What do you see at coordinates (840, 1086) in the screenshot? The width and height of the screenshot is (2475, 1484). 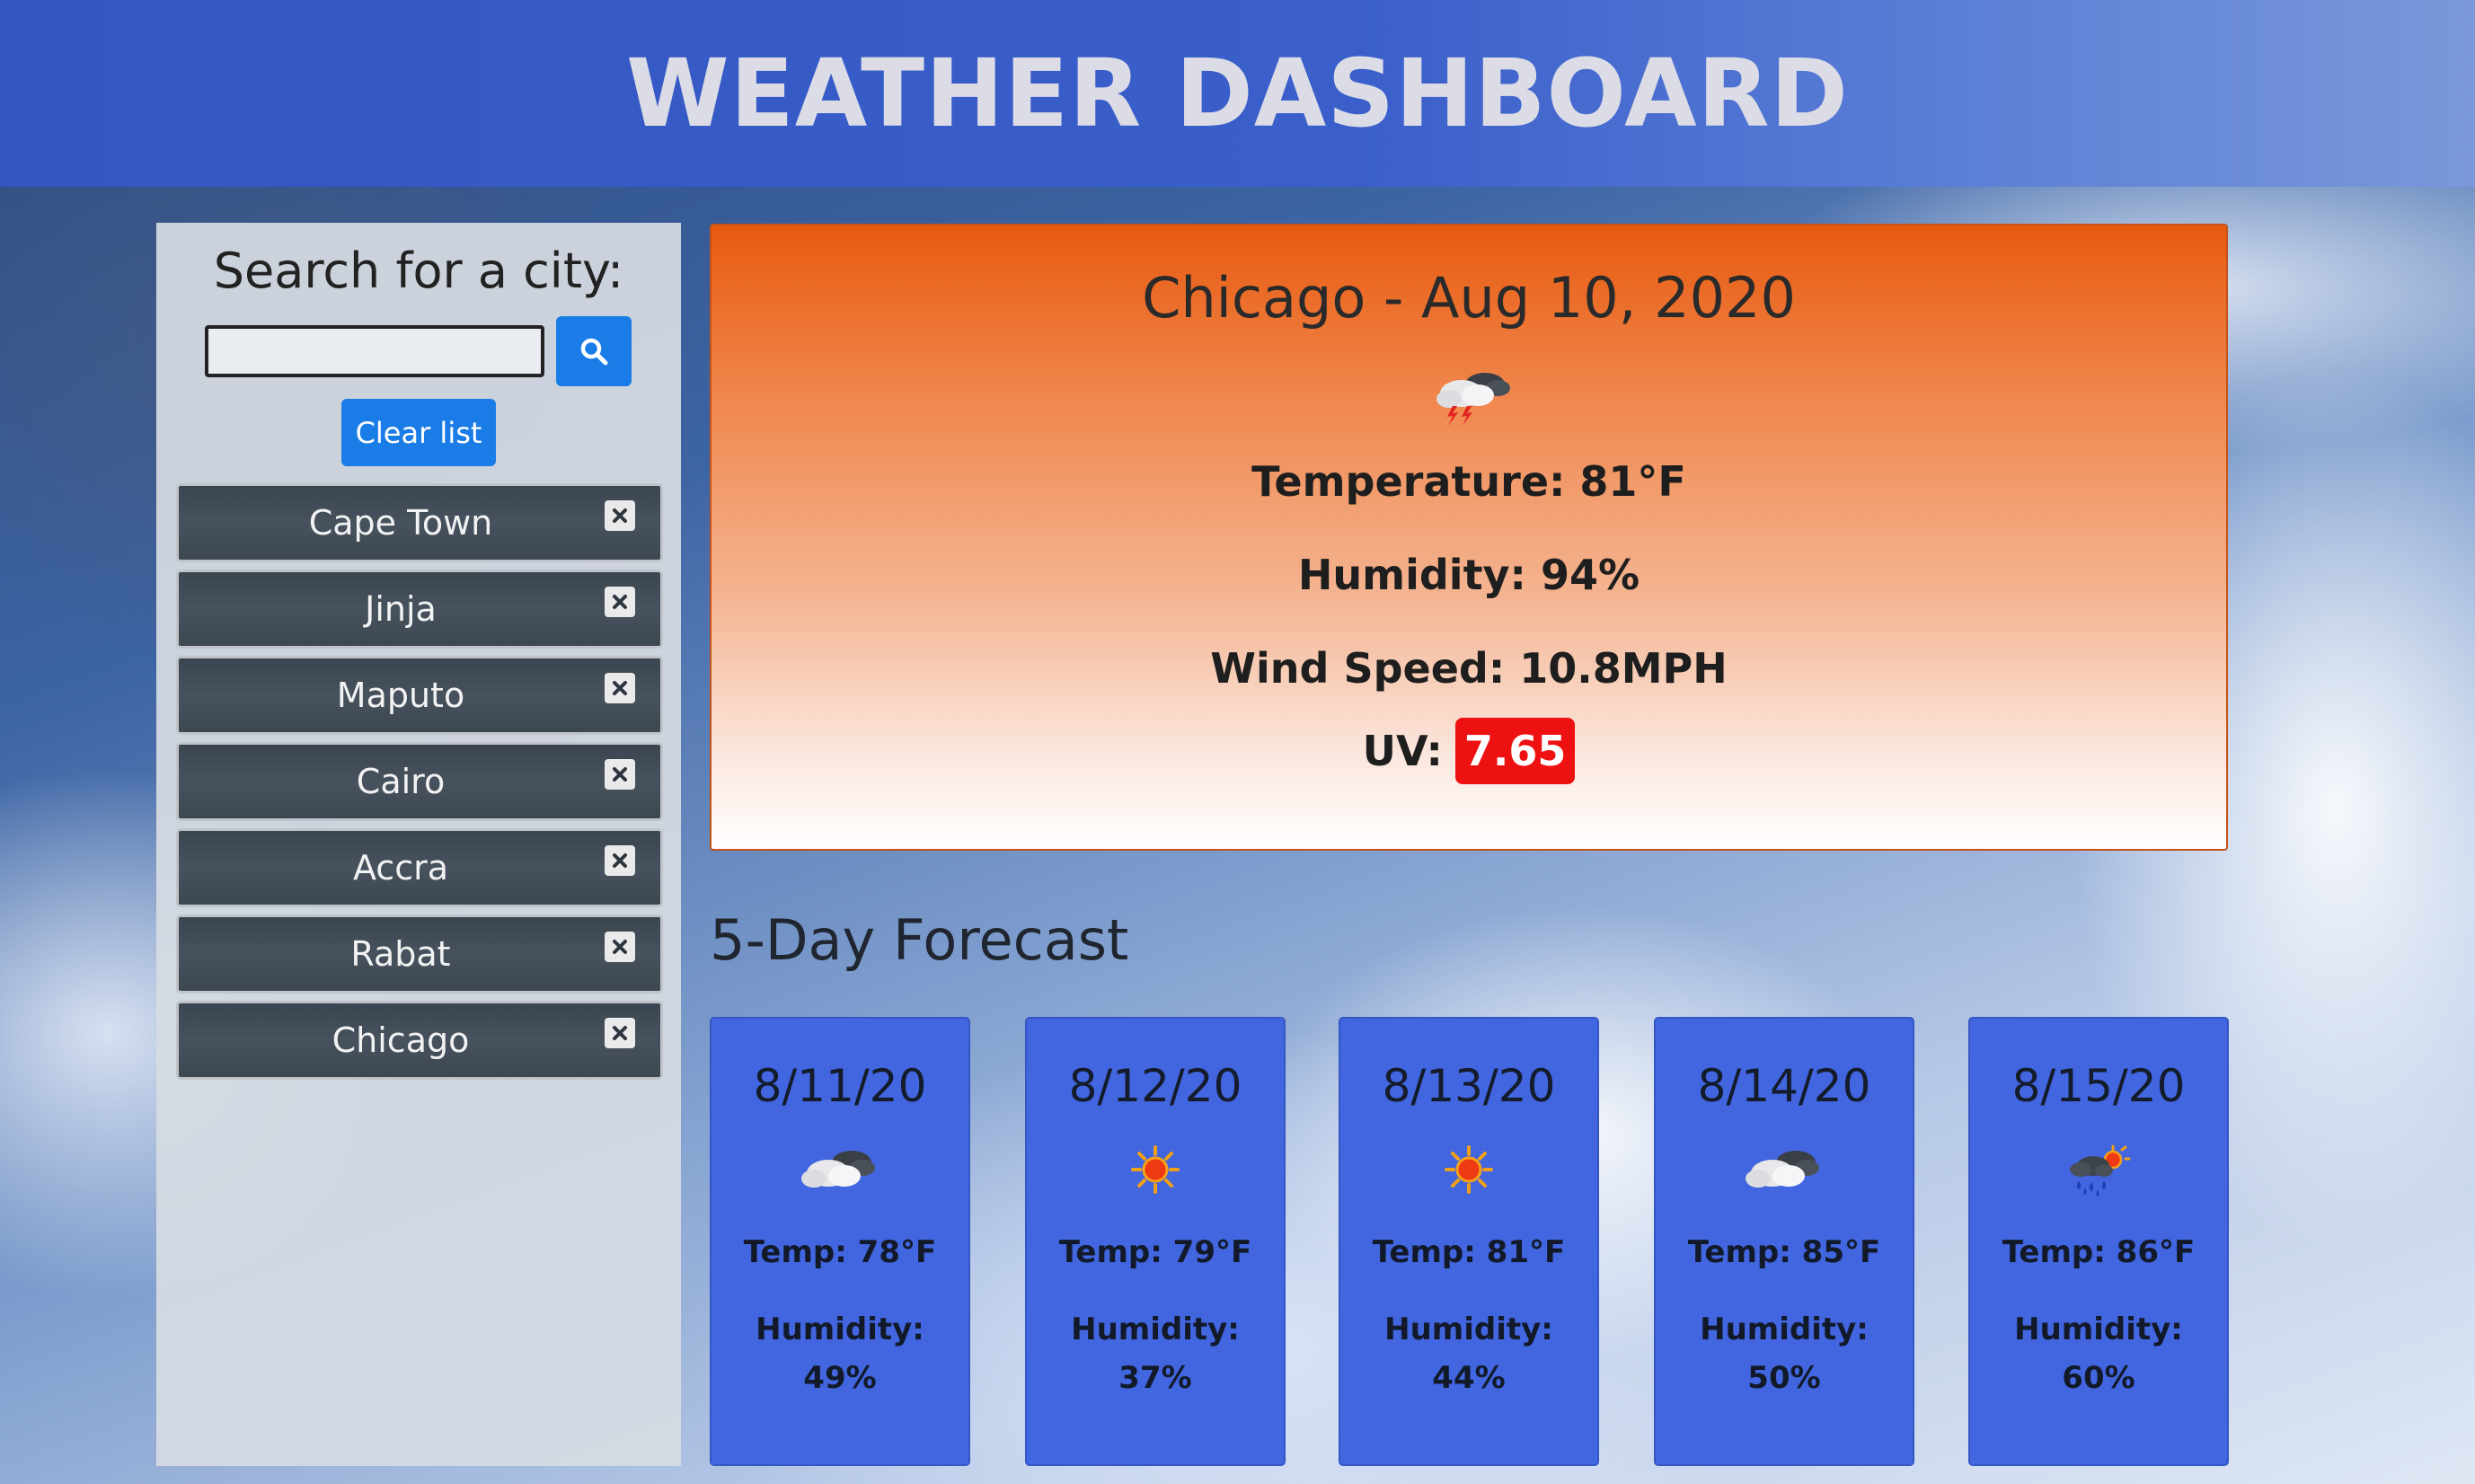 I see `forecast-date: 8/11/20` at bounding box center [840, 1086].